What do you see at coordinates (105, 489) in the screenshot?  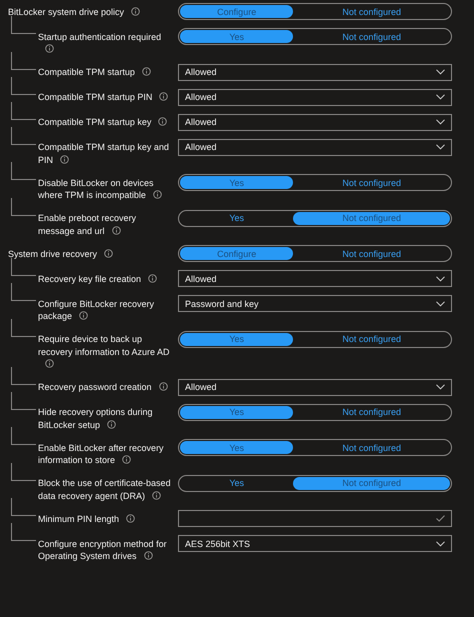 I see `setting-label: Block the use of certificate-based data recovery agent (DRA)` at bounding box center [105, 489].